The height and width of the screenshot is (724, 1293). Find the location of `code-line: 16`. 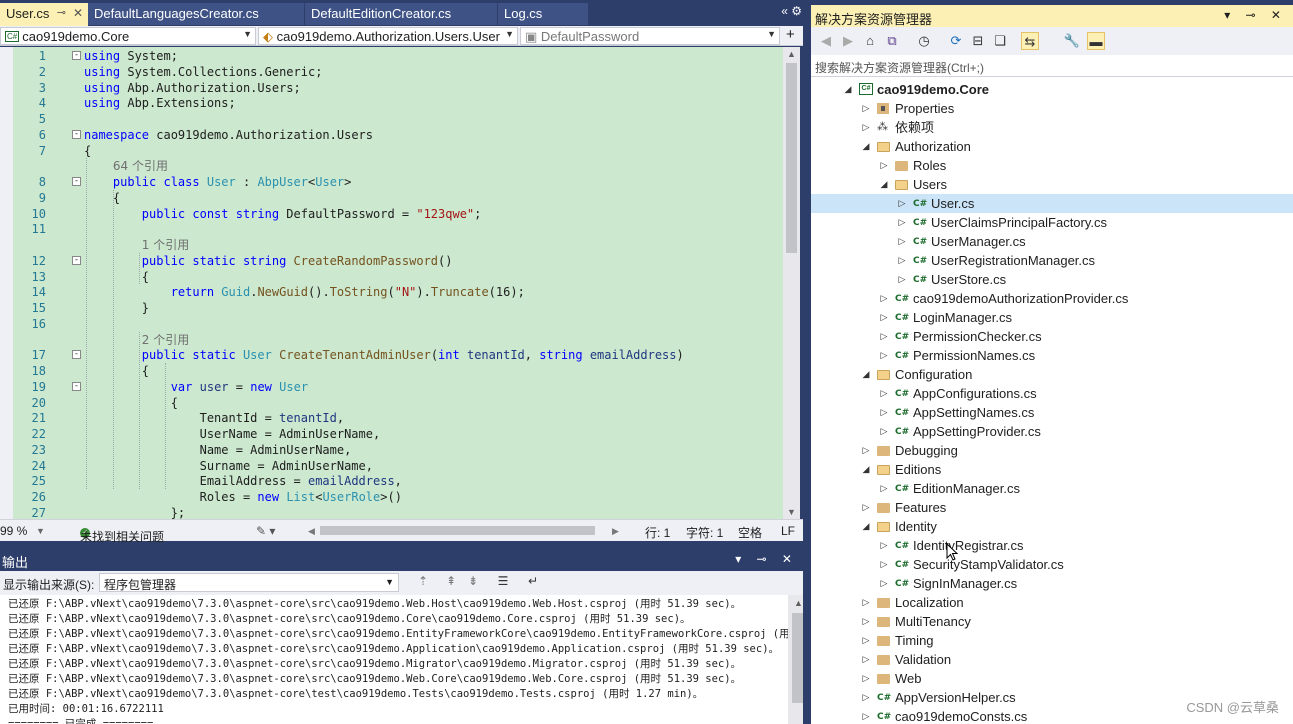

code-line: 16 is located at coordinates (391, 324).